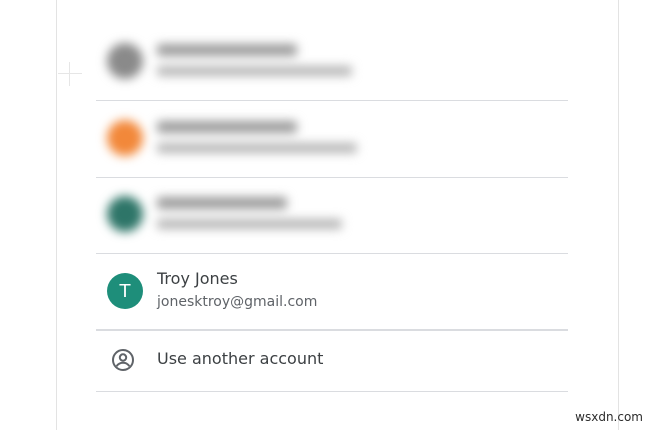 The height and width of the screenshot is (430, 653). I want to click on use-another-account-label: Use another account, so click(240, 358).